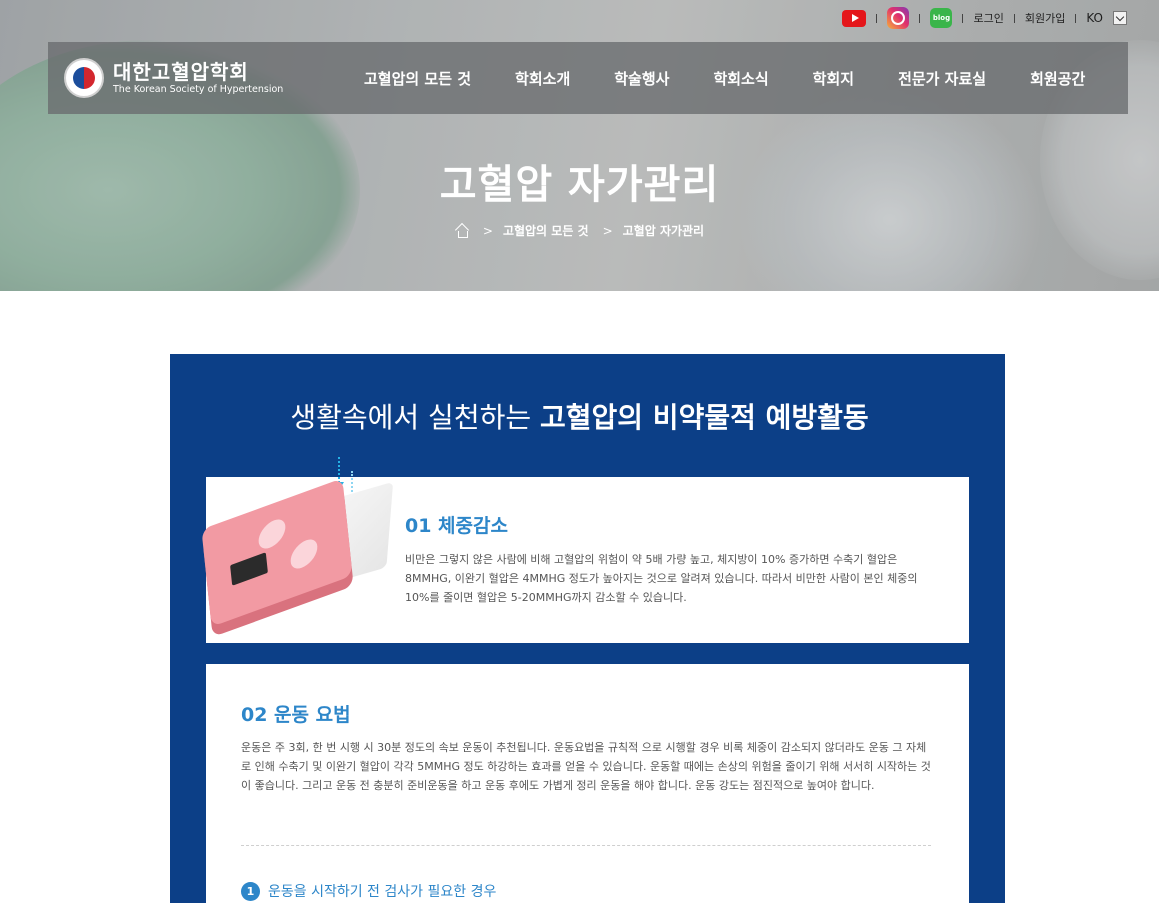  I want to click on youtube-icon, so click(854, 18).